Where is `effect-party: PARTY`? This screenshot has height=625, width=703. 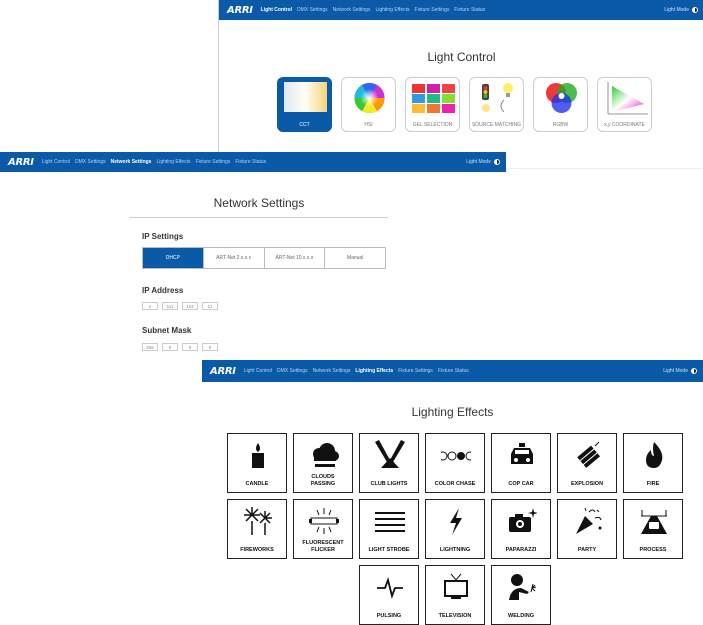 effect-party: PARTY is located at coordinates (587, 529).